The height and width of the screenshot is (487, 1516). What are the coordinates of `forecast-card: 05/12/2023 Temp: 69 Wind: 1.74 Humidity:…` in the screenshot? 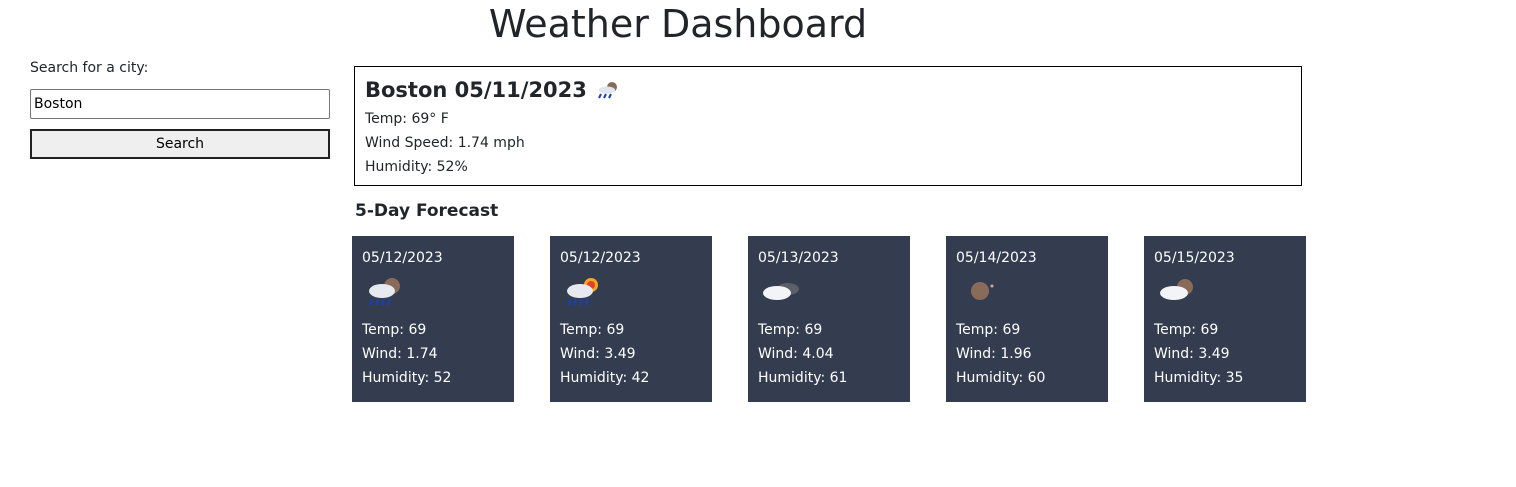 It's located at (433, 319).